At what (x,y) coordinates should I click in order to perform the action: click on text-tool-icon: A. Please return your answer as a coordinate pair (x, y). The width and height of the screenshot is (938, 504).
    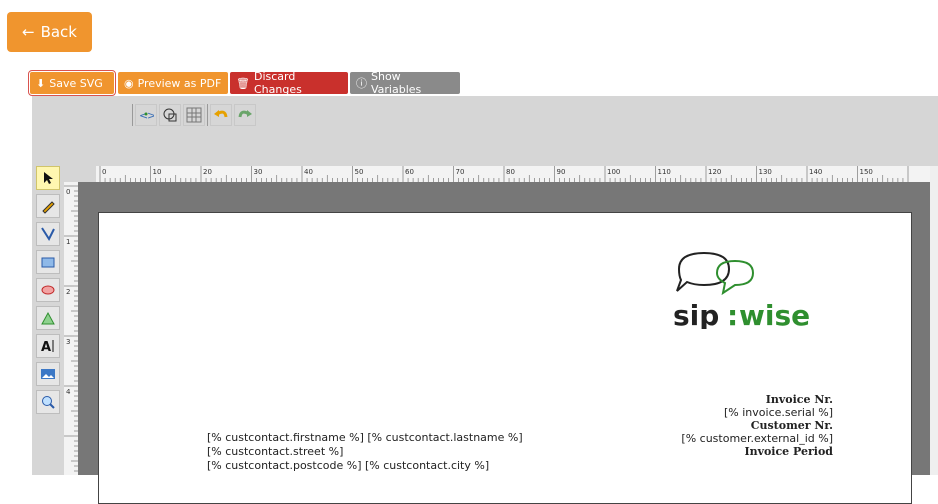
    Looking at the image, I should click on (48, 346).